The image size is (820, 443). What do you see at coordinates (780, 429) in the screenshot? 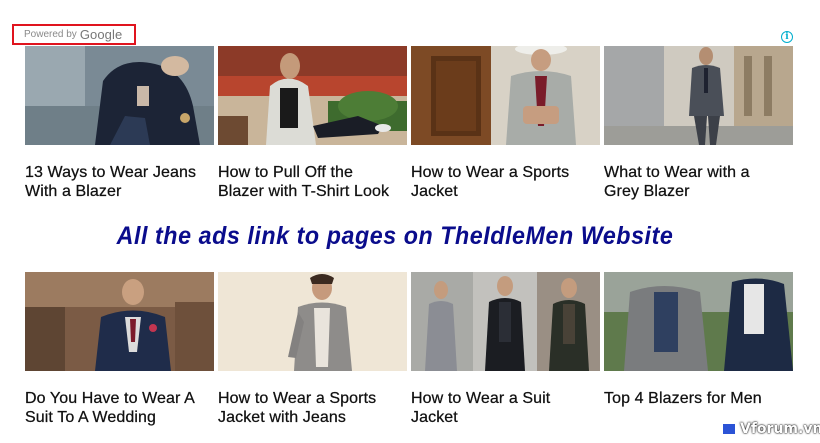
I see `watermark-text: Vforum.vn` at bounding box center [780, 429].